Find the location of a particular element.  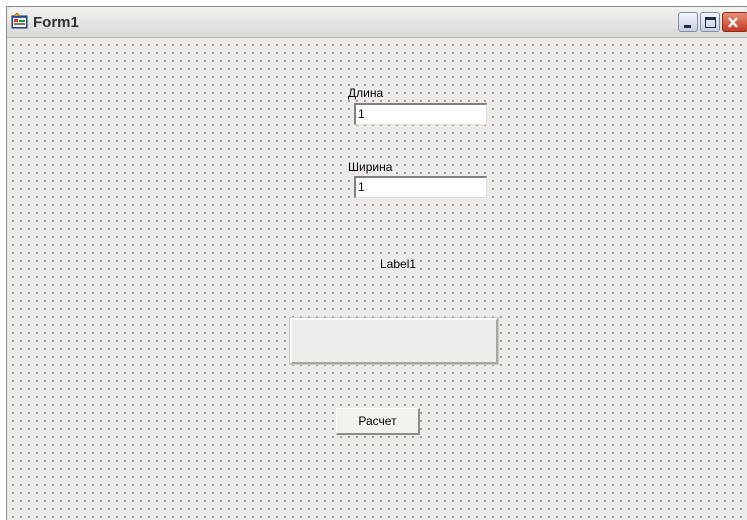

calculate-button: Расчет is located at coordinates (378, 421).